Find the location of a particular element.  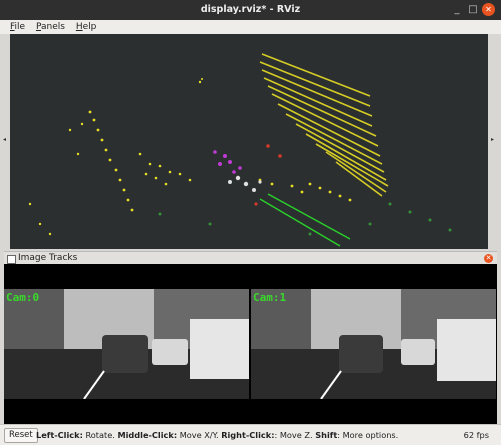

left-collapse-arrow: ◂ is located at coordinates (4, 139).